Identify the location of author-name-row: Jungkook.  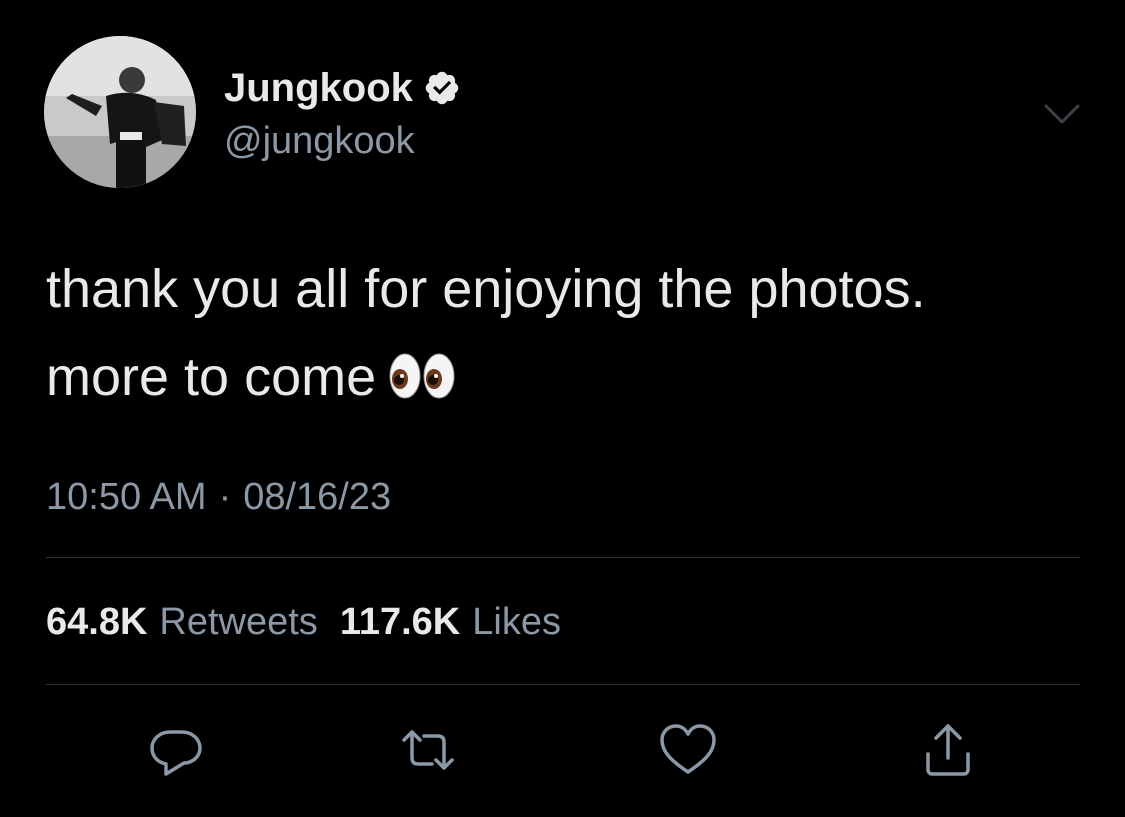
(342, 88).